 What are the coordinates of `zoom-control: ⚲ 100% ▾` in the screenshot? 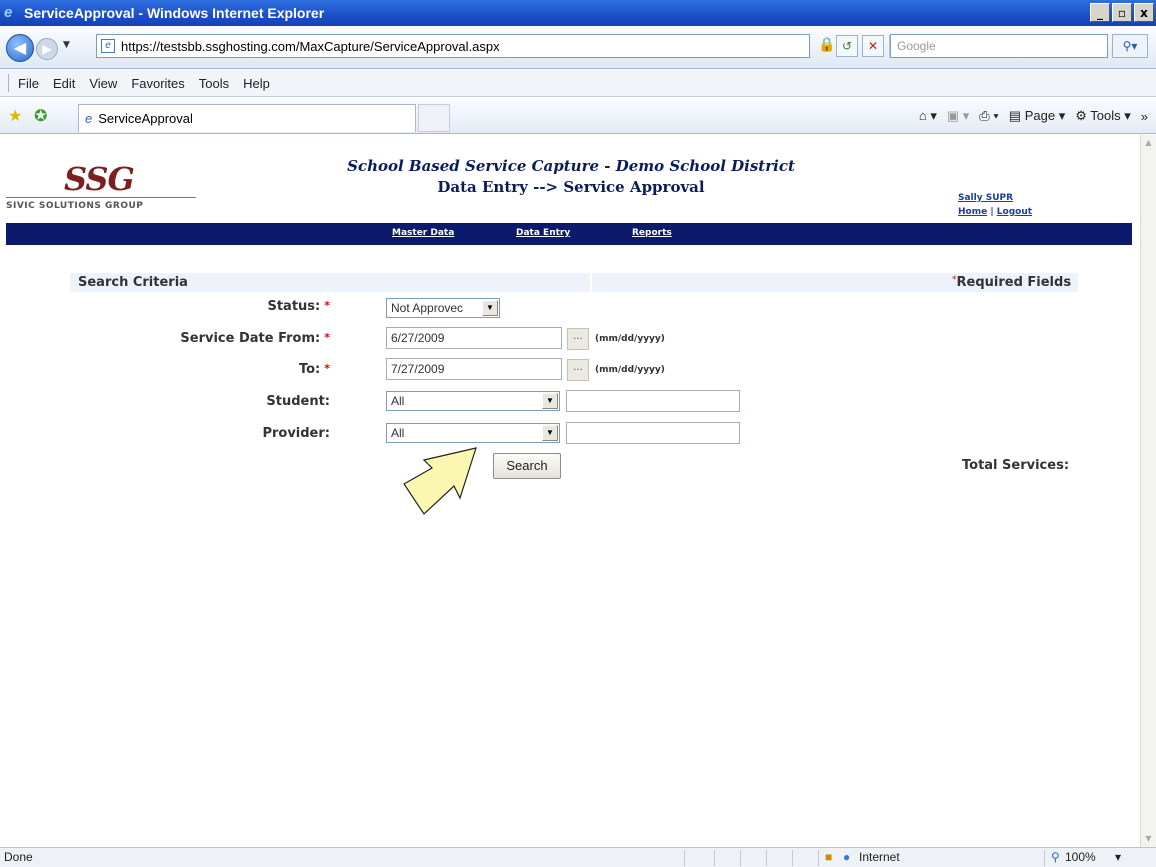 It's located at (1099, 858).